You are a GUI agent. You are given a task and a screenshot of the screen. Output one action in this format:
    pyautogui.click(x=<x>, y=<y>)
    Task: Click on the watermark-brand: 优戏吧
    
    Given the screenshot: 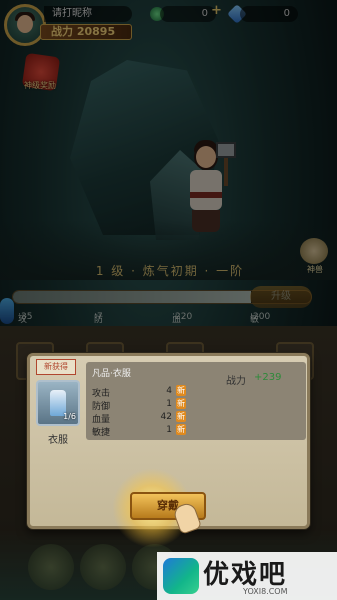 What is the action you would take?
    pyautogui.click(x=245, y=575)
    